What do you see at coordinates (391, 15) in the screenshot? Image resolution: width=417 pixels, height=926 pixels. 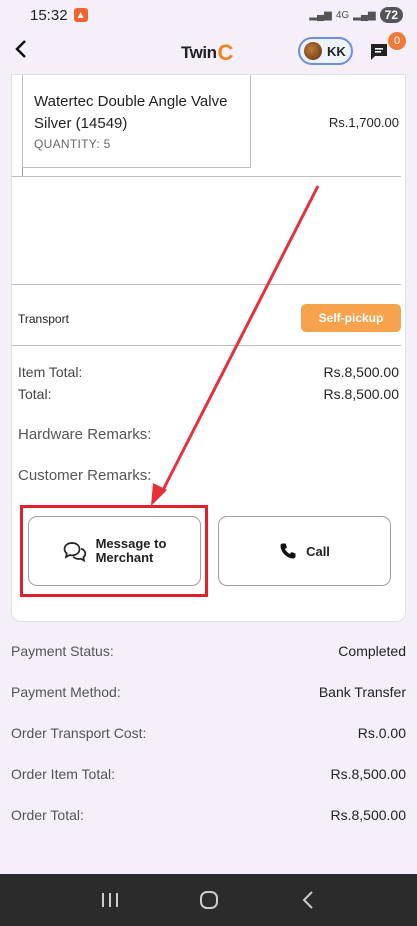 I see `battery-indicator: 72` at bounding box center [391, 15].